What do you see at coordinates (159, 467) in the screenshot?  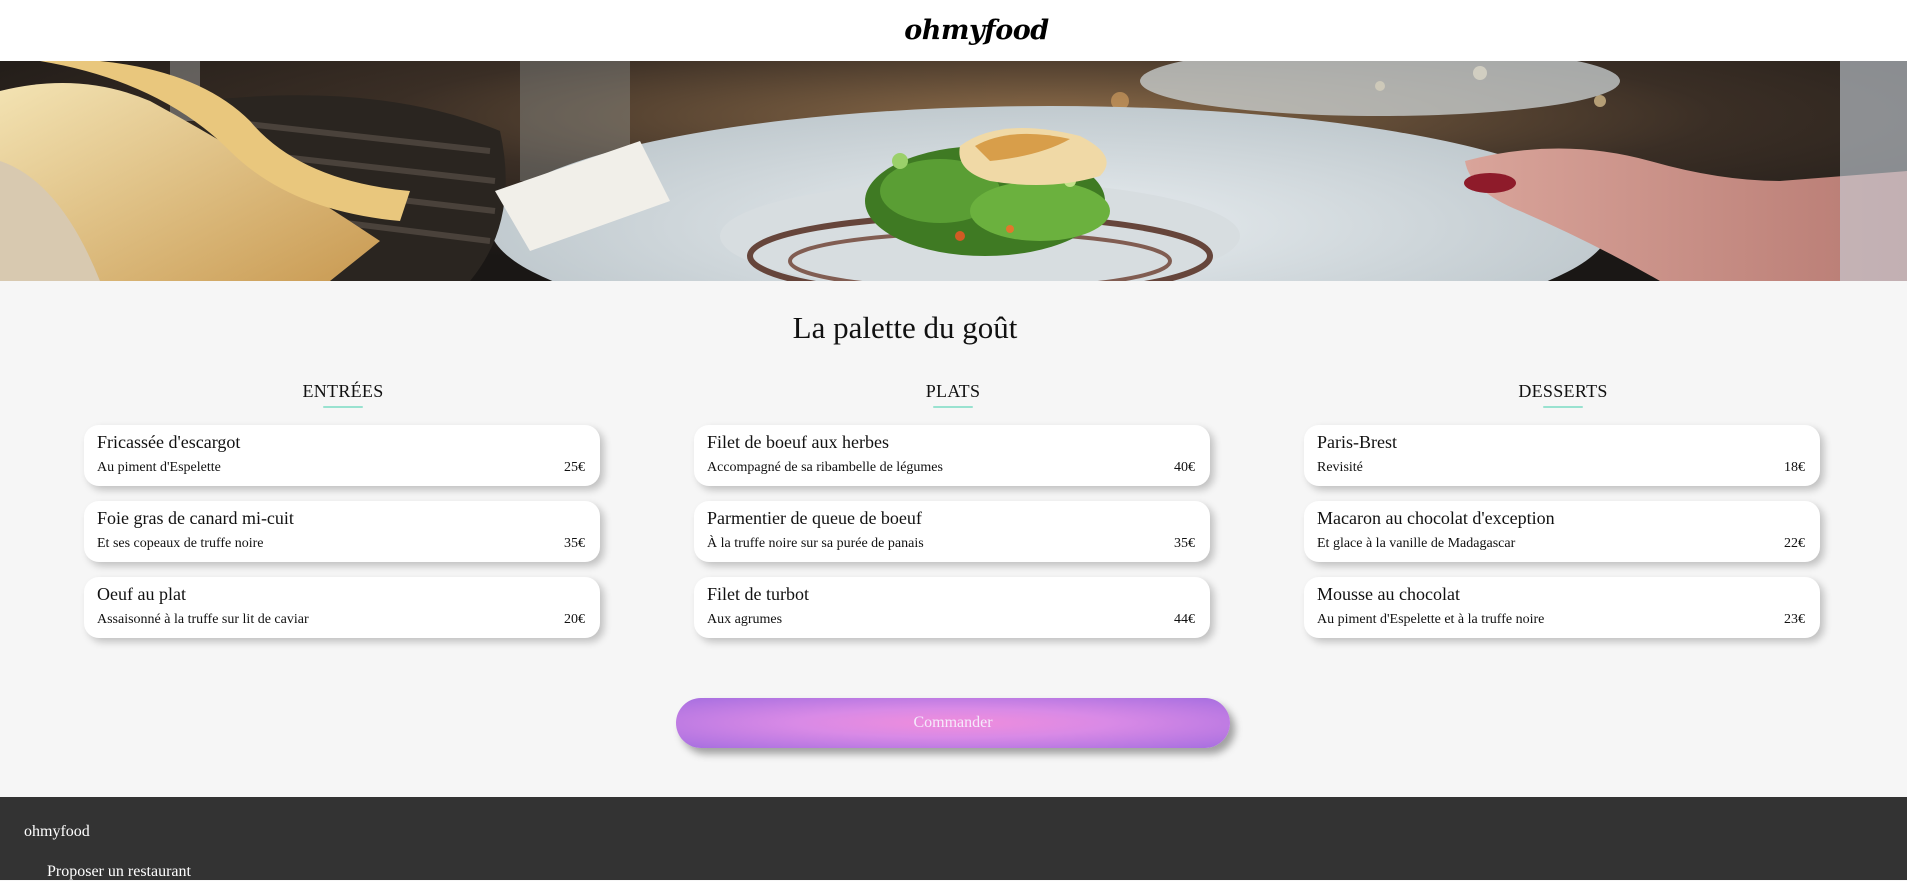 I see `menu-item-description: Au piment d'Espelette` at bounding box center [159, 467].